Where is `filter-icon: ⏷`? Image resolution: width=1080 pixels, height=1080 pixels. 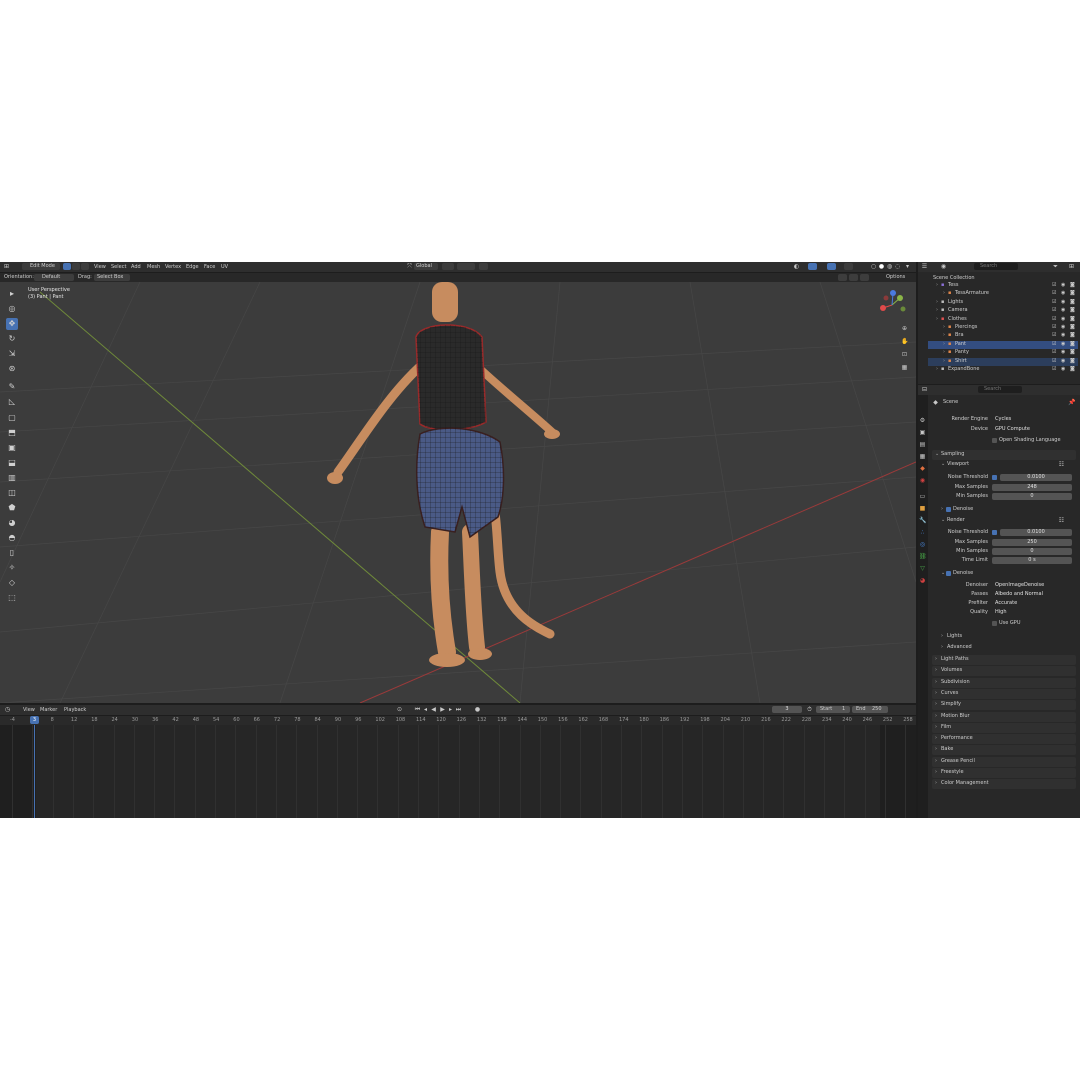
filter-icon: ⏷ is located at coordinates (1055, 266).